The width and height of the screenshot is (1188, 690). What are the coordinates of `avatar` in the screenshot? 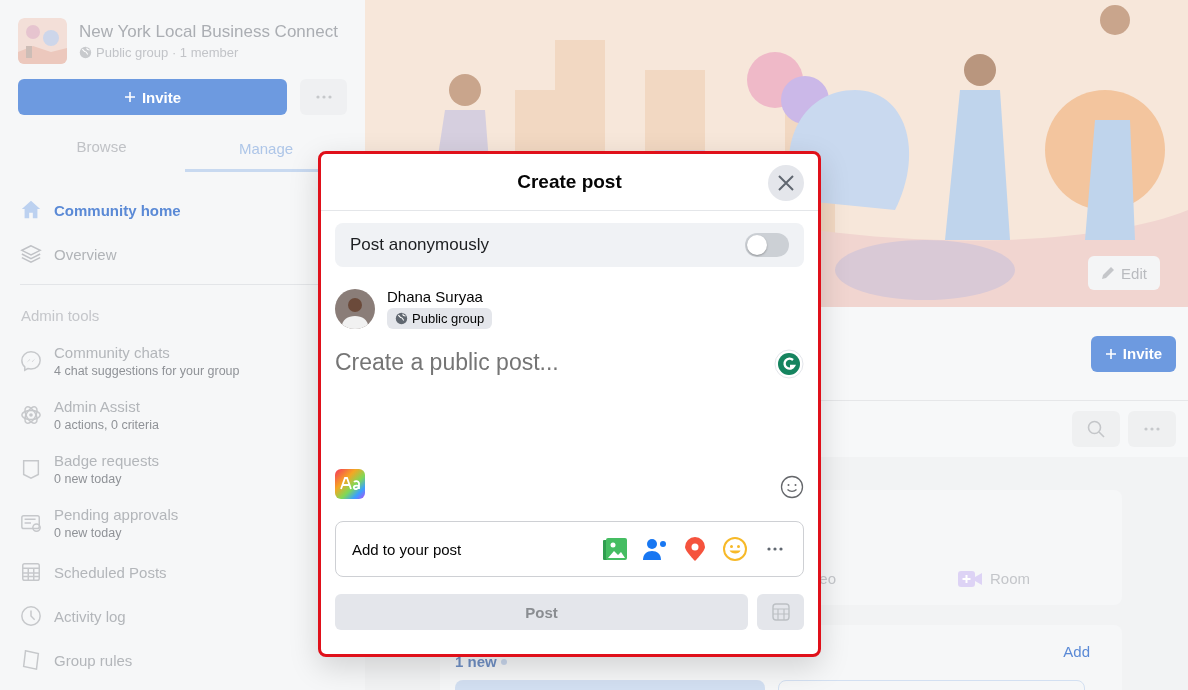 It's located at (355, 308).